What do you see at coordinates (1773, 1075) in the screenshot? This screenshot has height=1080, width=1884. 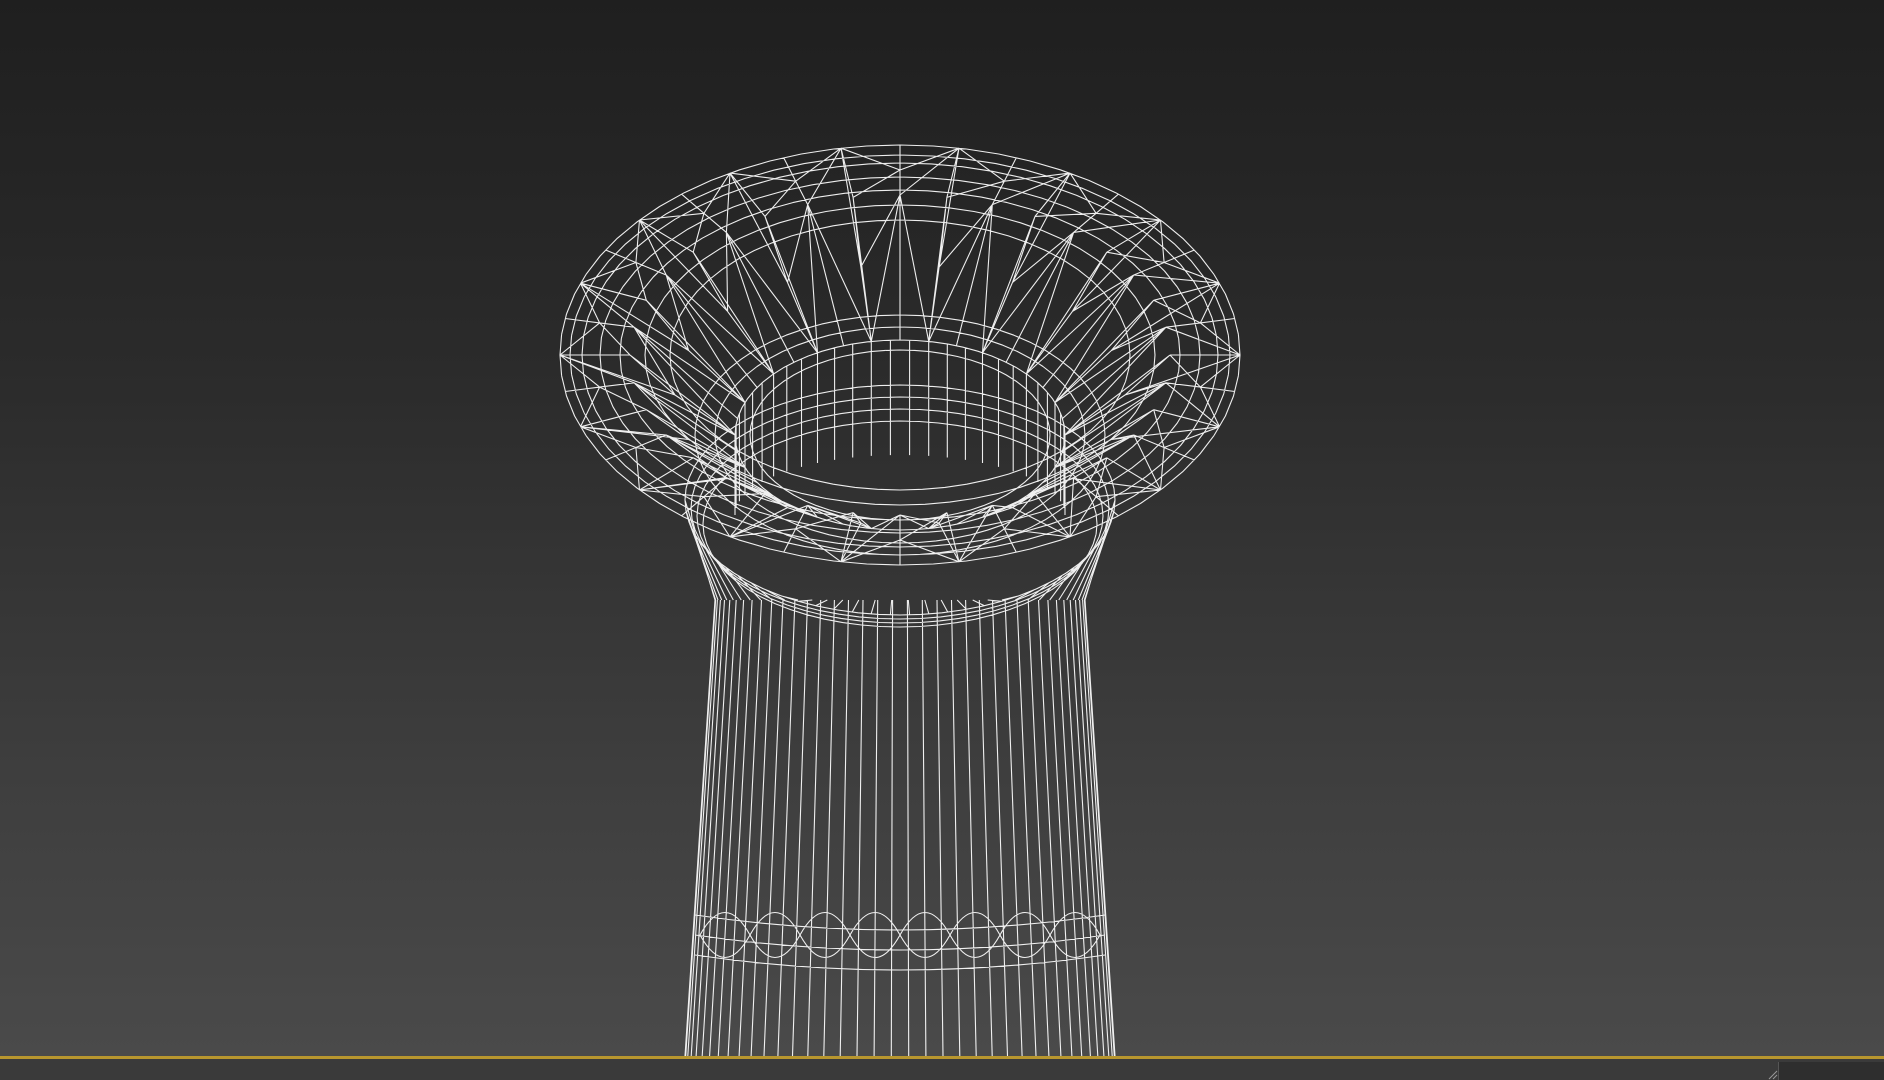 I see `resize-grip-icon` at bounding box center [1773, 1075].